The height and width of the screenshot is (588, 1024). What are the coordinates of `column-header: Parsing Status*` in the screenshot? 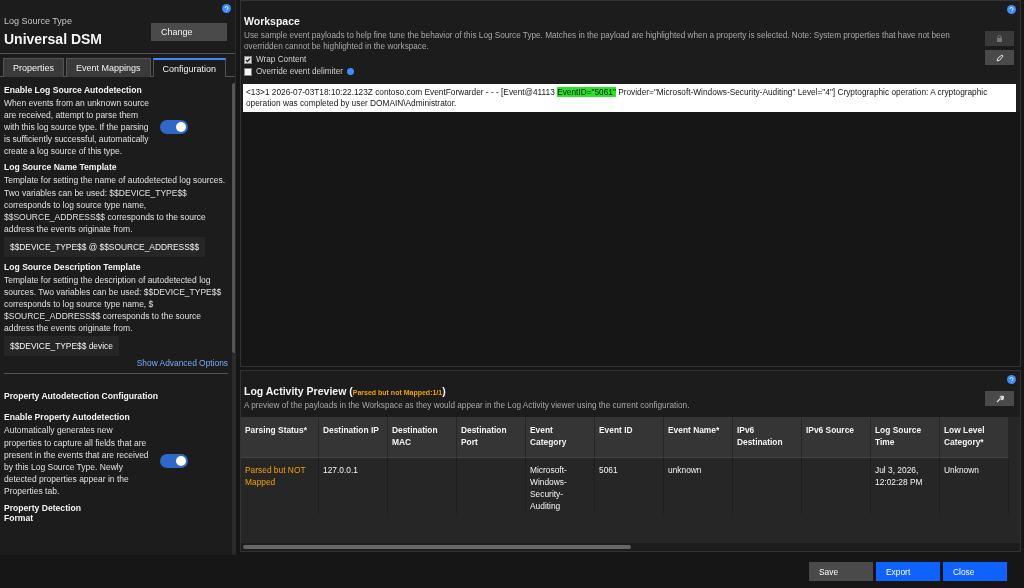 It's located at (280, 437).